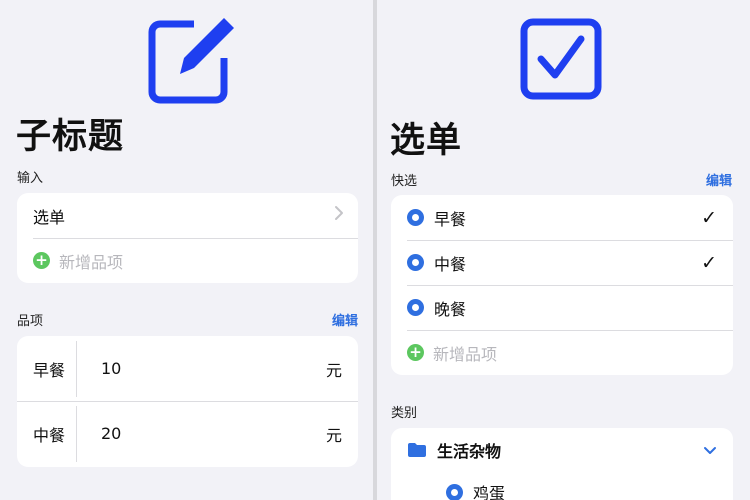 The width and height of the screenshot is (750, 500). What do you see at coordinates (194, 61) in the screenshot?
I see `square-pencil-icon` at bounding box center [194, 61].